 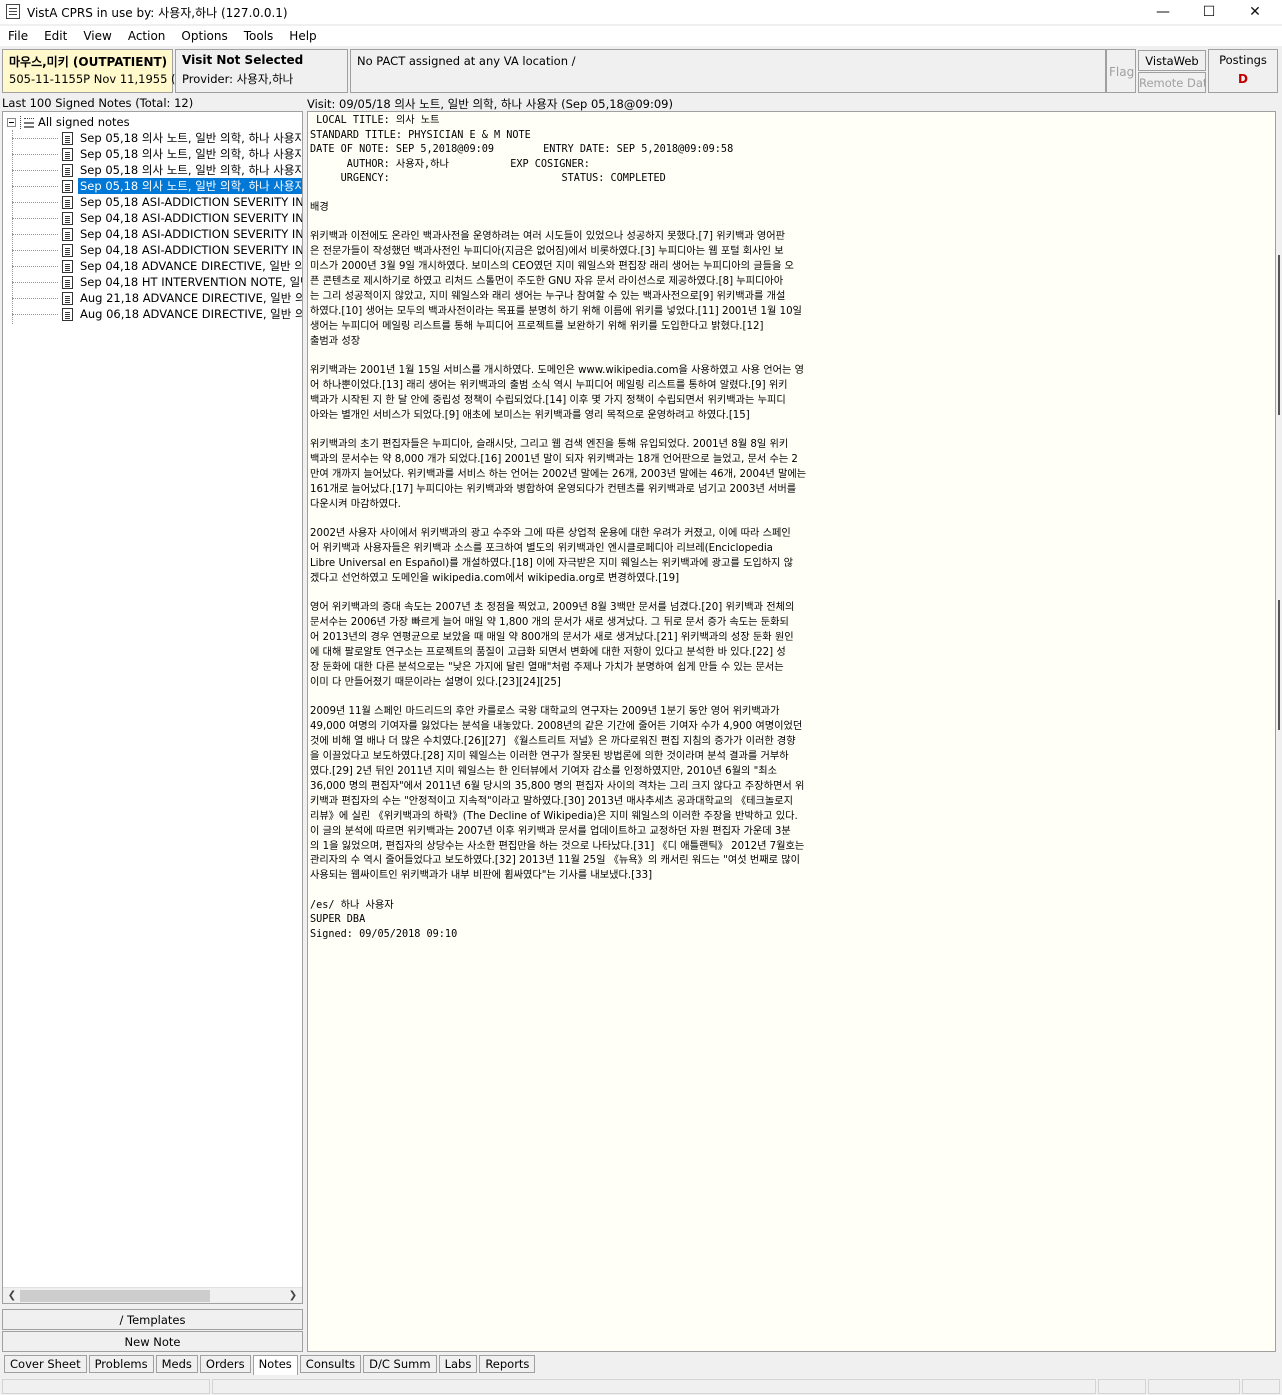 I want to click on new-note-button: New Note, so click(x=152, y=1341).